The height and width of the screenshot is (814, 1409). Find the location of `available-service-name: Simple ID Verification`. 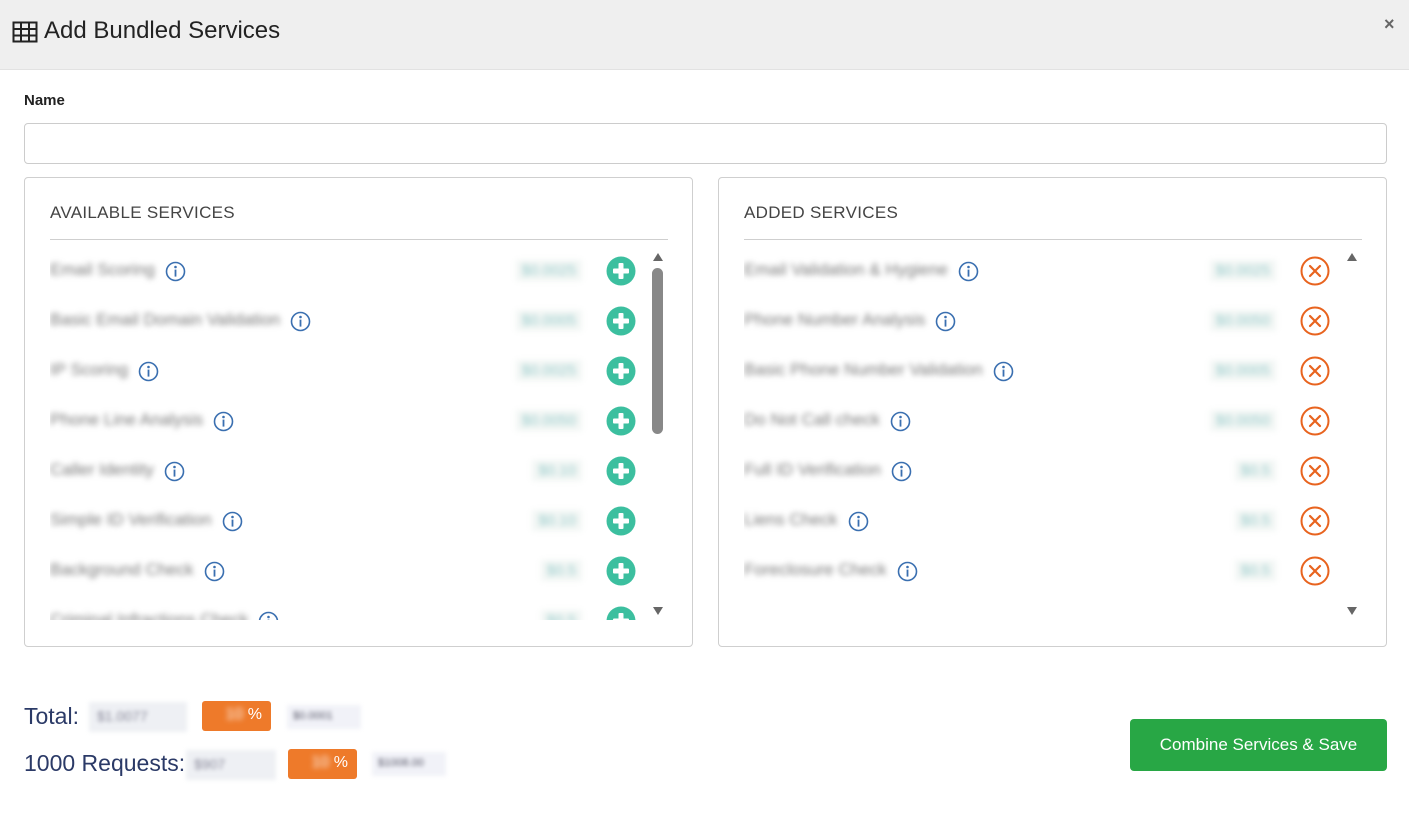

available-service-name: Simple ID Verification is located at coordinates (131, 519).